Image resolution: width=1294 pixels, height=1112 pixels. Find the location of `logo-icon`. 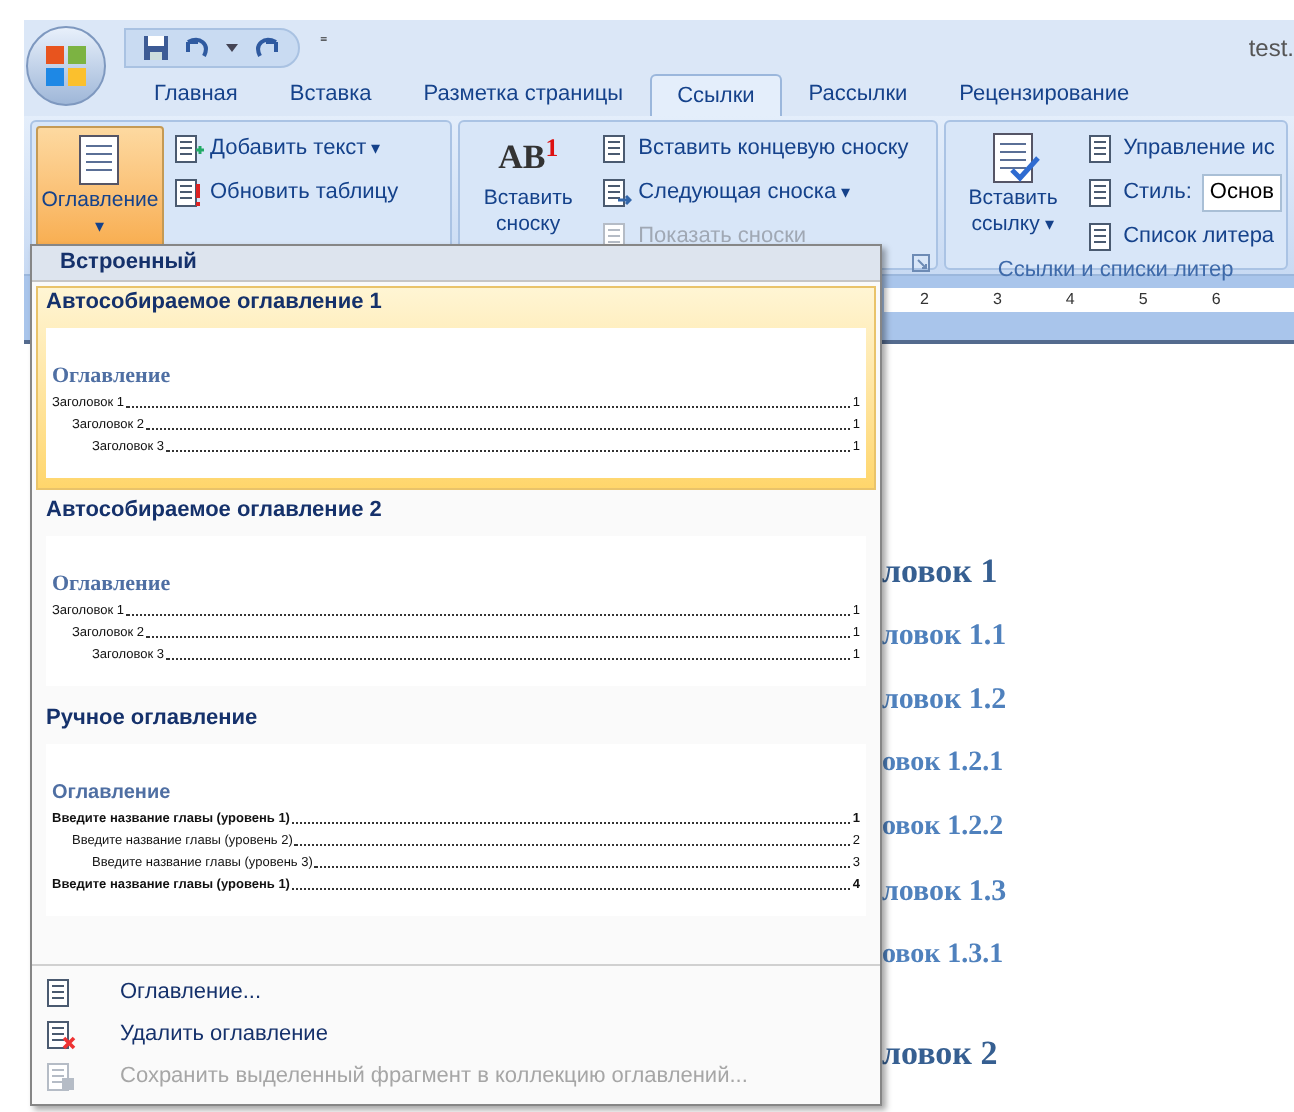

logo-icon is located at coordinates (66, 66).